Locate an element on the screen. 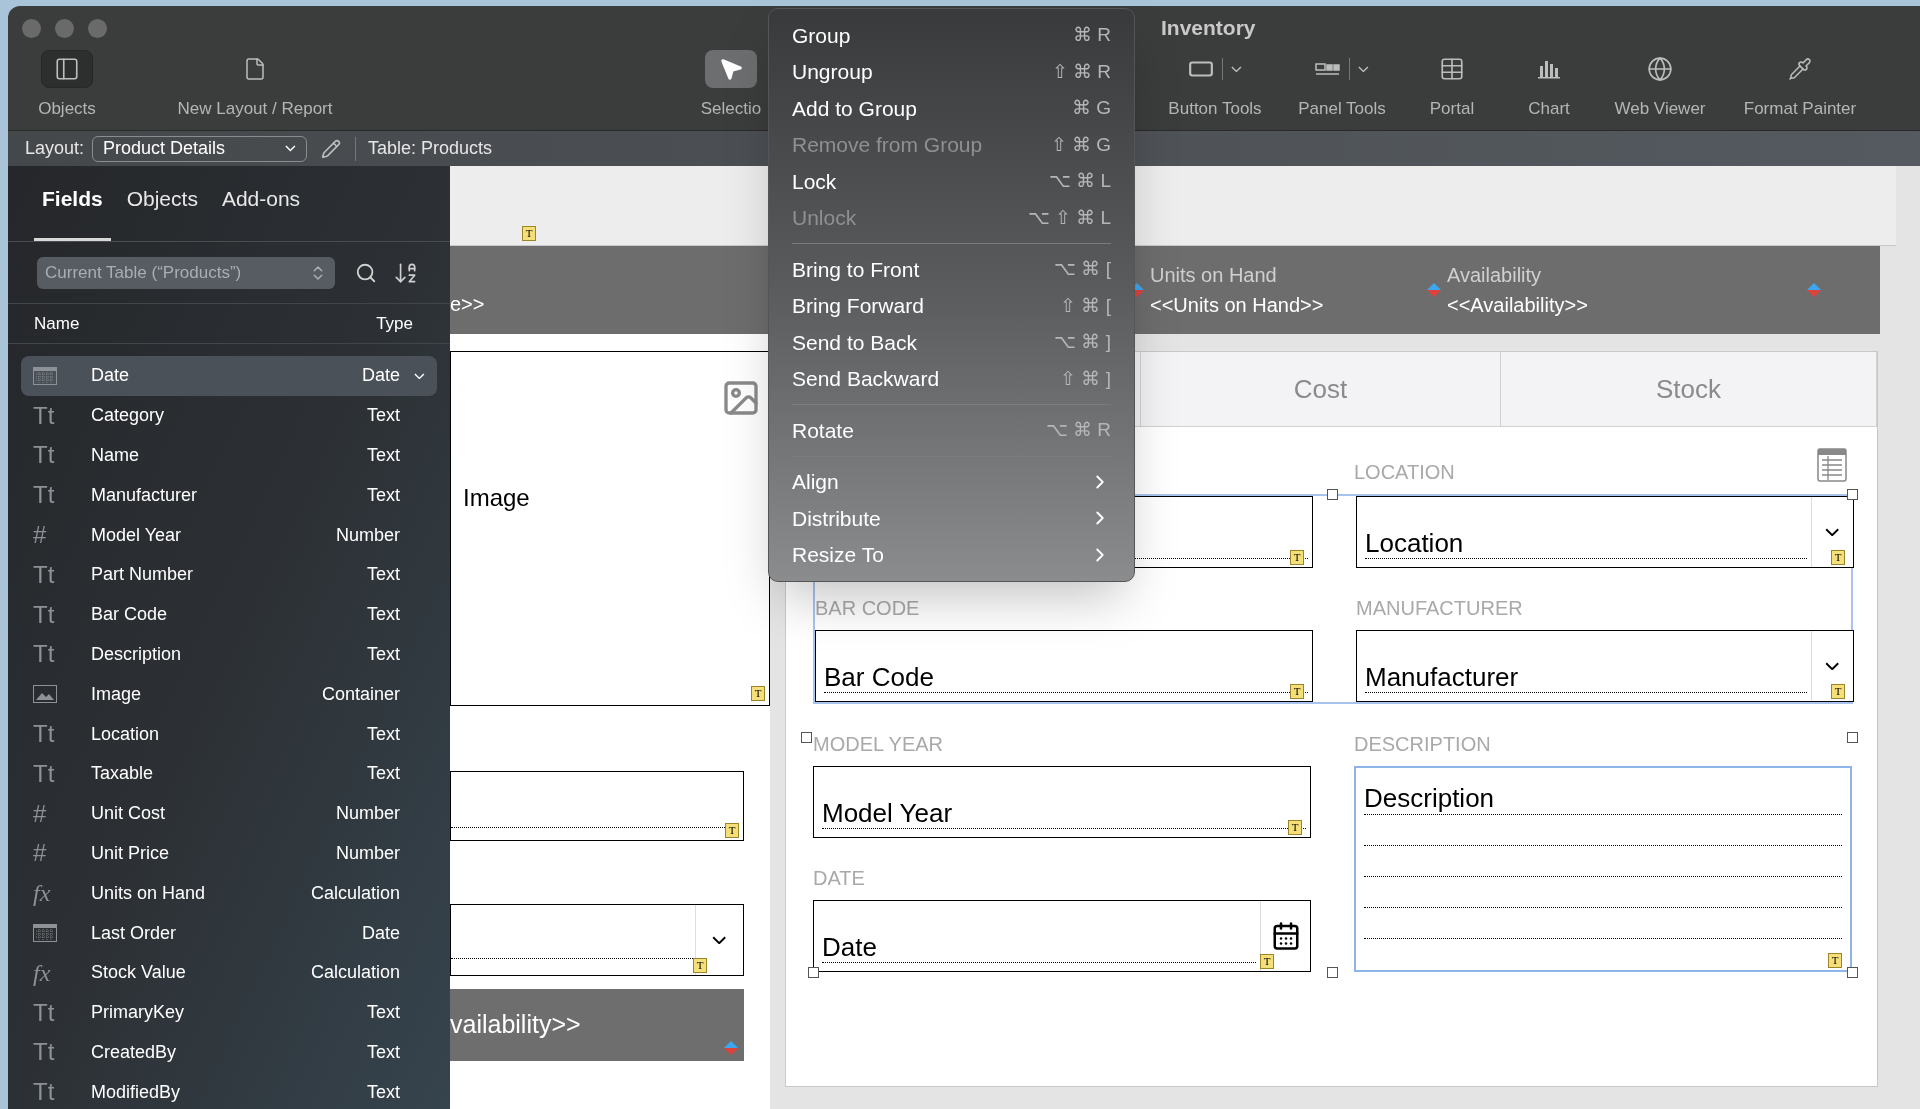  field-name: Manufacturer is located at coordinates (145, 495).